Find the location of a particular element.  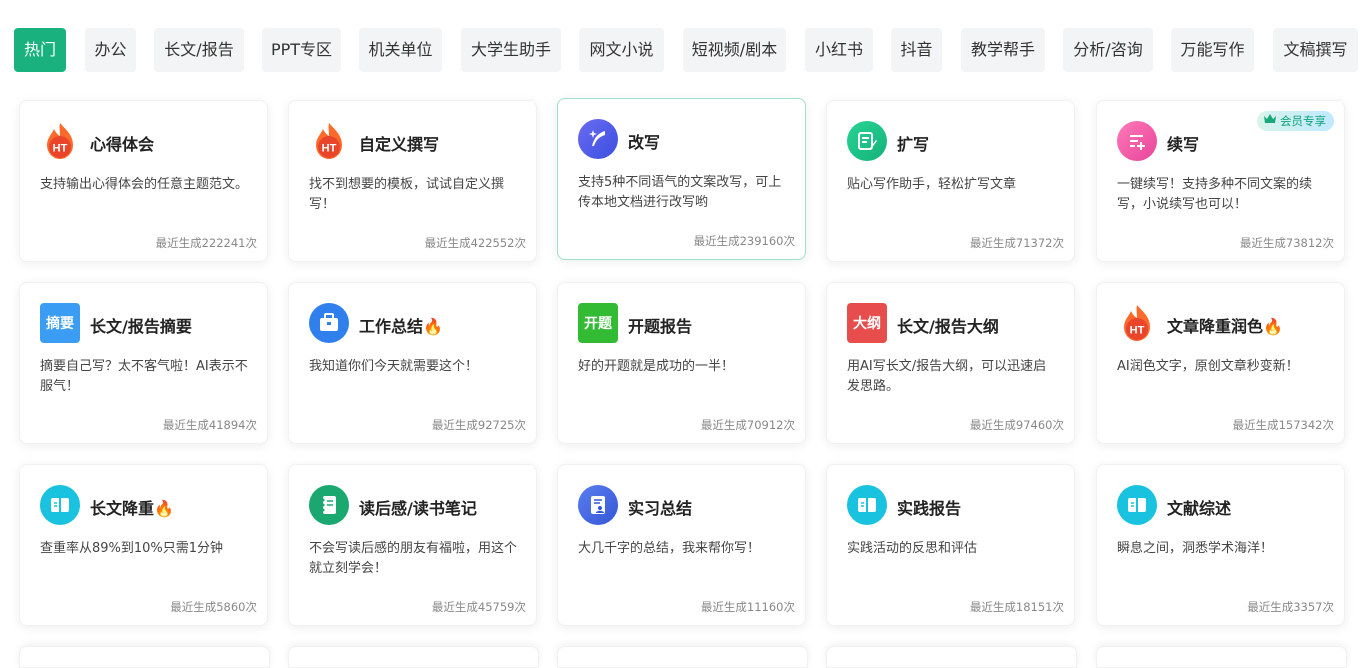

card-title: 开题报告 is located at coordinates (660, 326).